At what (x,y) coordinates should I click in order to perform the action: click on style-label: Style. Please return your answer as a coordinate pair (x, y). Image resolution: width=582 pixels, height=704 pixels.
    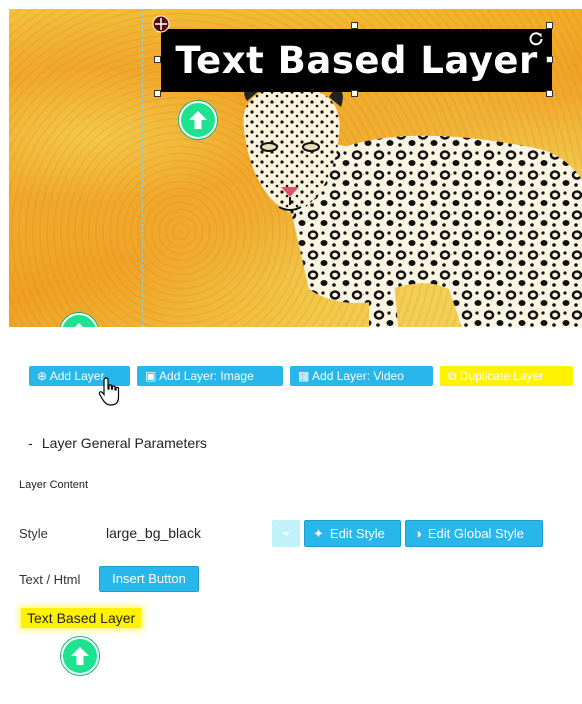
    Looking at the image, I should click on (33, 533).